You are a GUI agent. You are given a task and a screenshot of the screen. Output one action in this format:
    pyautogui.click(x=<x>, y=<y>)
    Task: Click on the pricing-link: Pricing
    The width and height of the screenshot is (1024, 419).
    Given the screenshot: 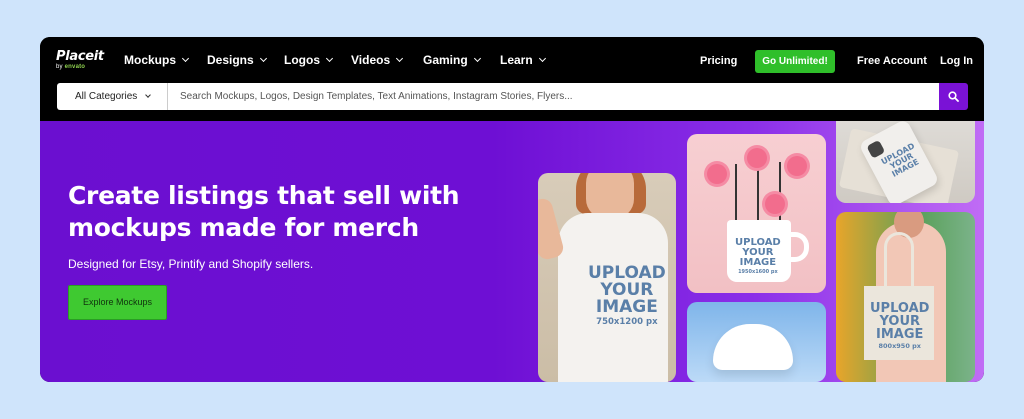 What is the action you would take?
    pyautogui.click(x=718, y=61)
    